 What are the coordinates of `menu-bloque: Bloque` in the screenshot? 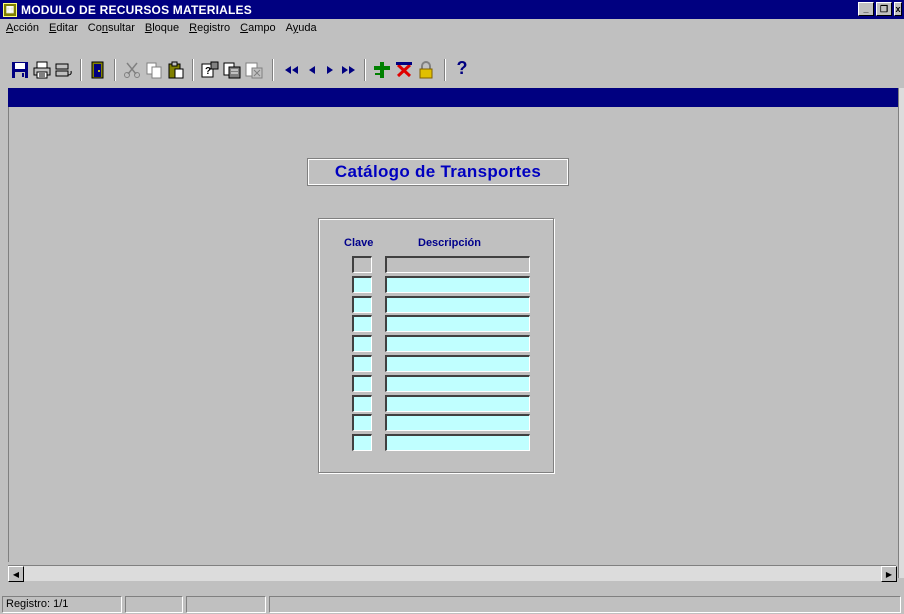 It's located at (162, 28).